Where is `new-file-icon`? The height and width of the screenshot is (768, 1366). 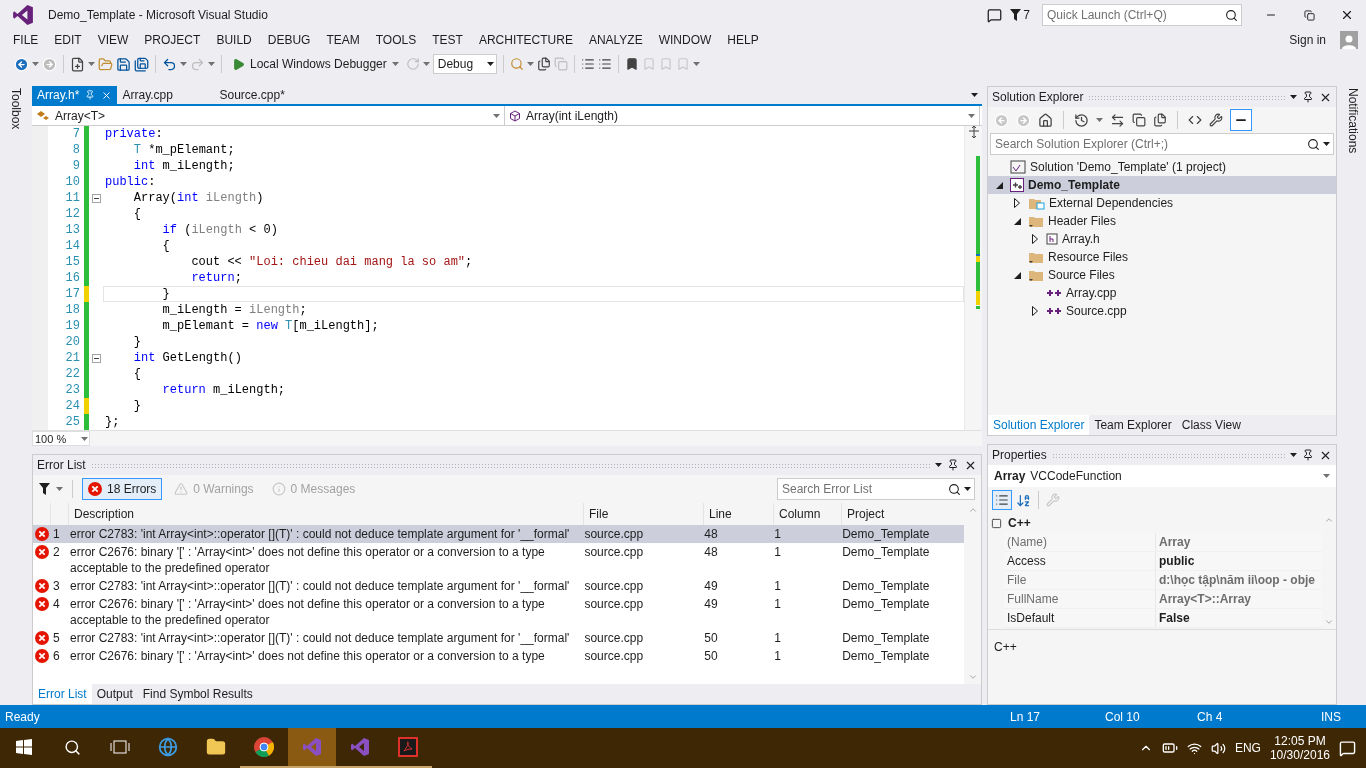
new-file-icon is located at coordinates (77, 64).